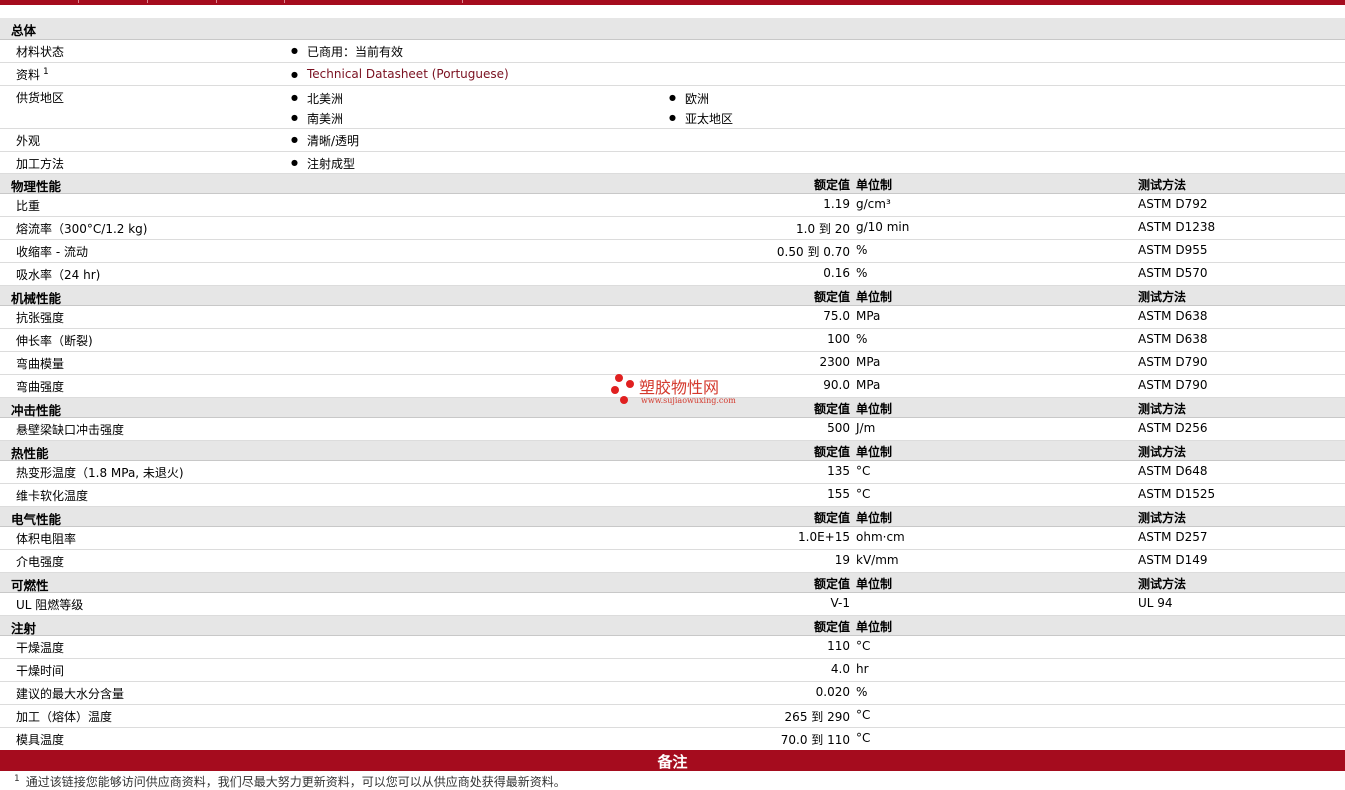  Describe the element at coordinates (883, 227) in the screenshot. I see `property-unit: g/10 min` at that location.